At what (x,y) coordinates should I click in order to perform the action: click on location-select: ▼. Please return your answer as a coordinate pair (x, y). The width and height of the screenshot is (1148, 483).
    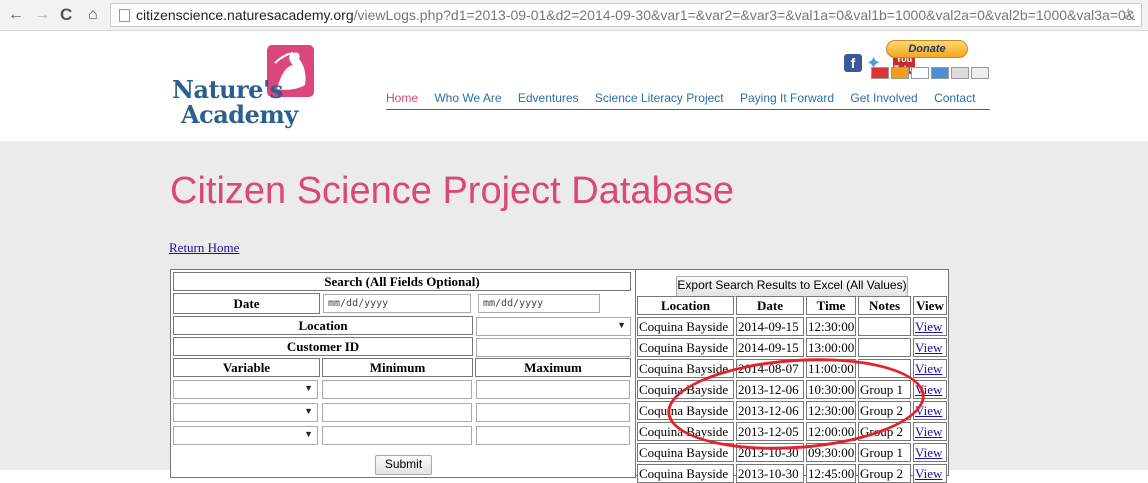
    Looking at the image, I should click on (553, 326).